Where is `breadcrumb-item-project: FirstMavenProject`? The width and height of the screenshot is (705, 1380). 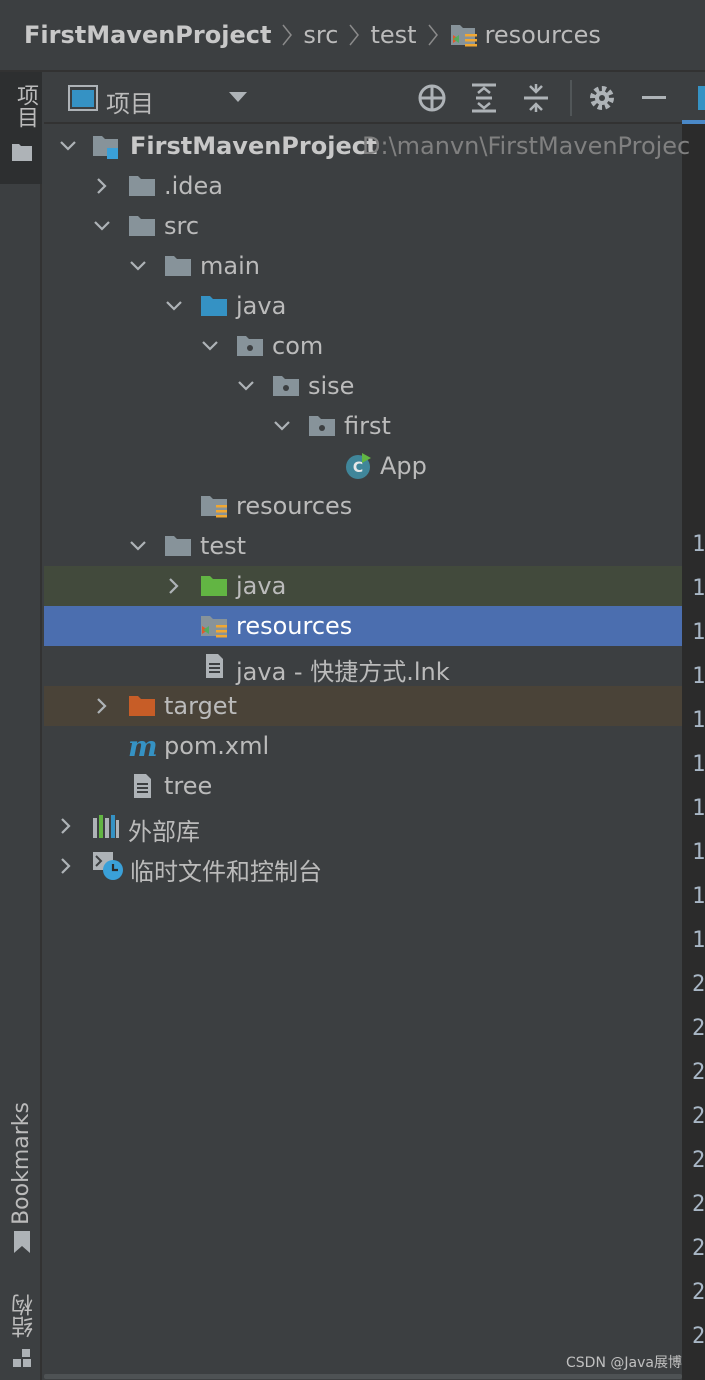 breadcrumb-item-project: FirstMavenProject is located at coordinates (147, 35).